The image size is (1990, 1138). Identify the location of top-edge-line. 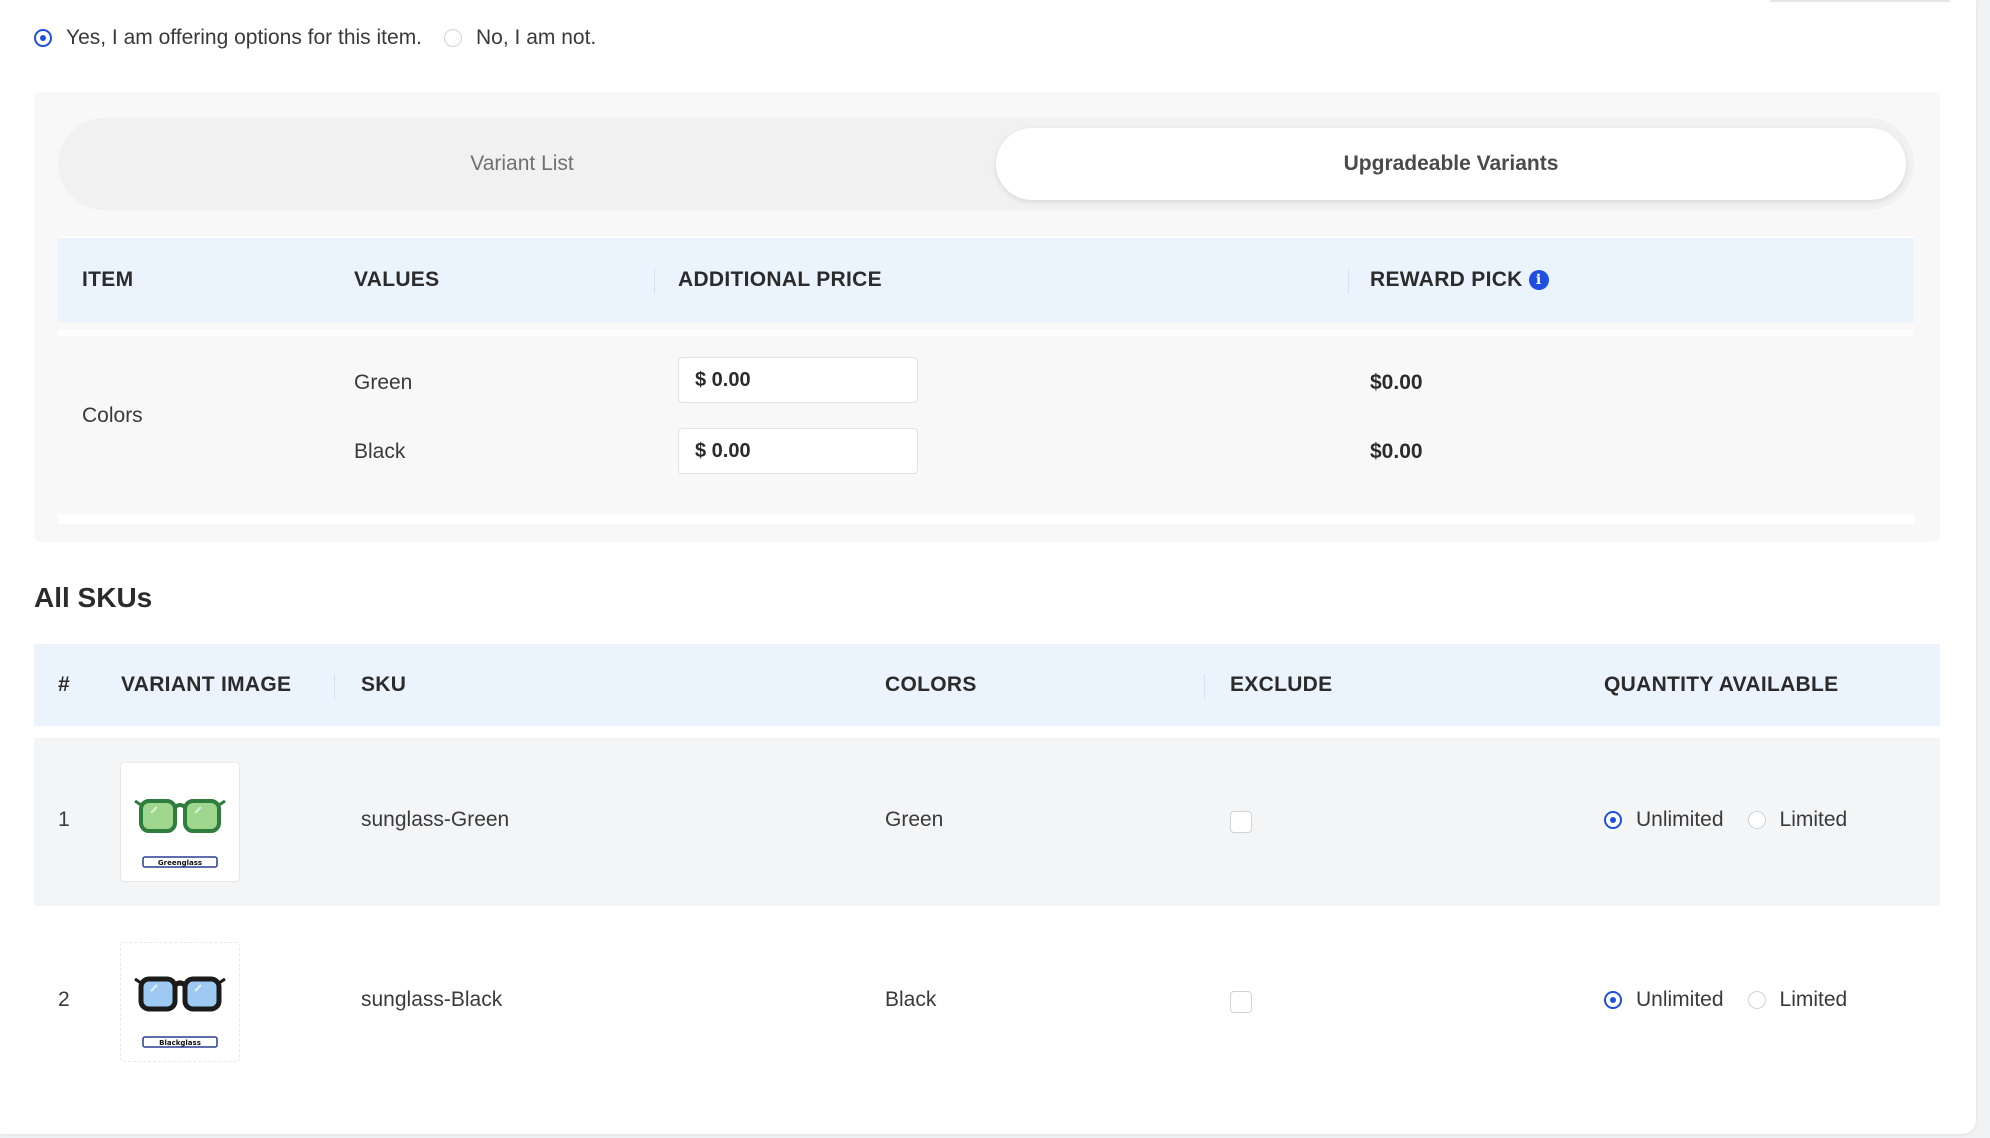
(1860, 1).